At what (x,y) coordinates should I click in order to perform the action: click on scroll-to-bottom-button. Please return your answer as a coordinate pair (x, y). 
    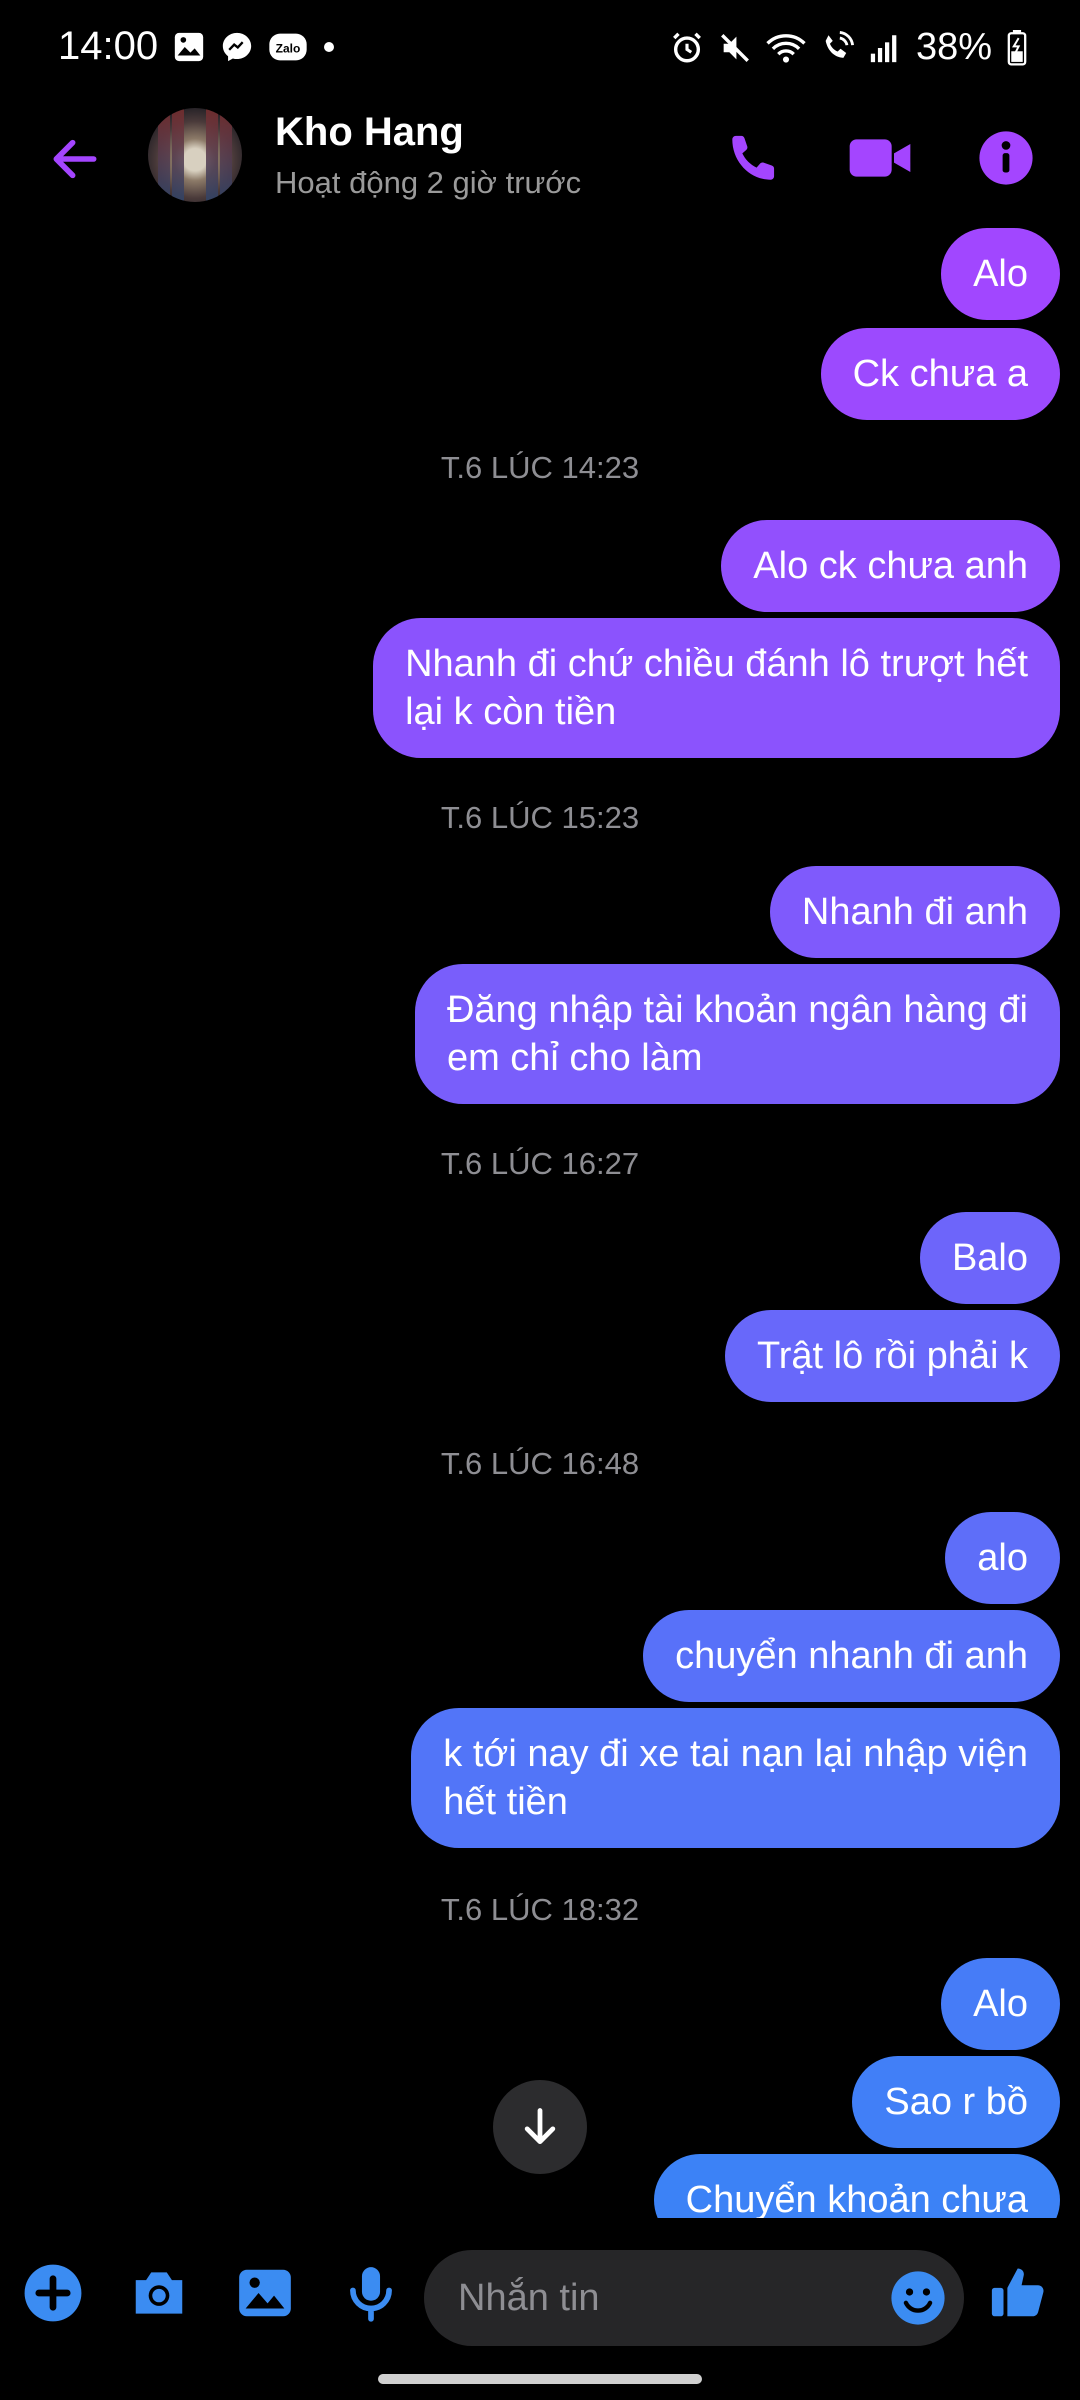
    Looking at the image, I should click on (540, 2127).